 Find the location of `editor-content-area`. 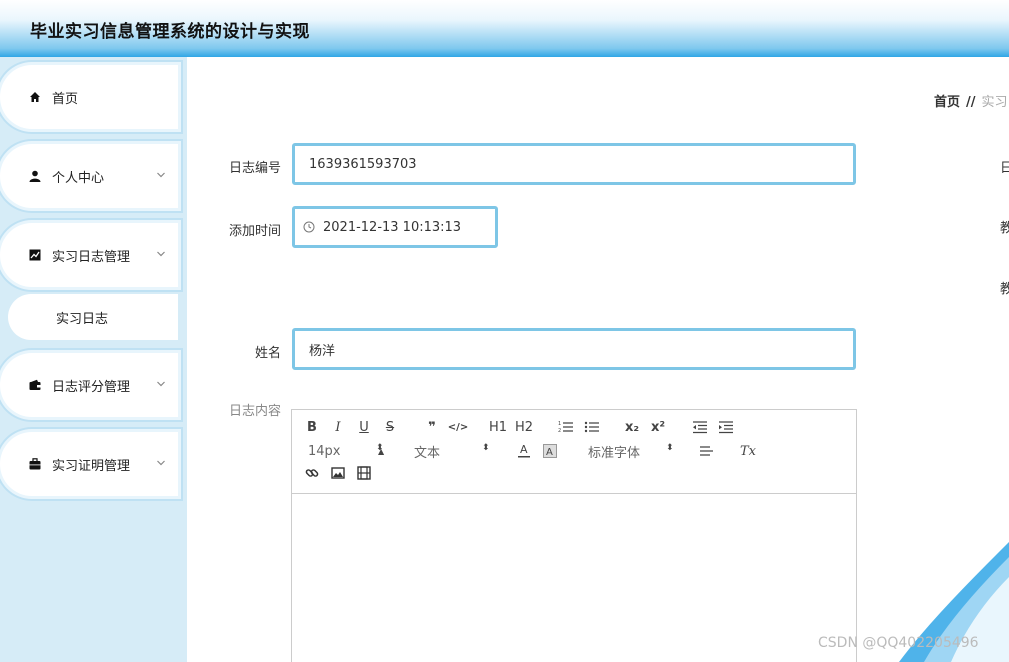

editor-content-area is located at coordinates (574, 578).